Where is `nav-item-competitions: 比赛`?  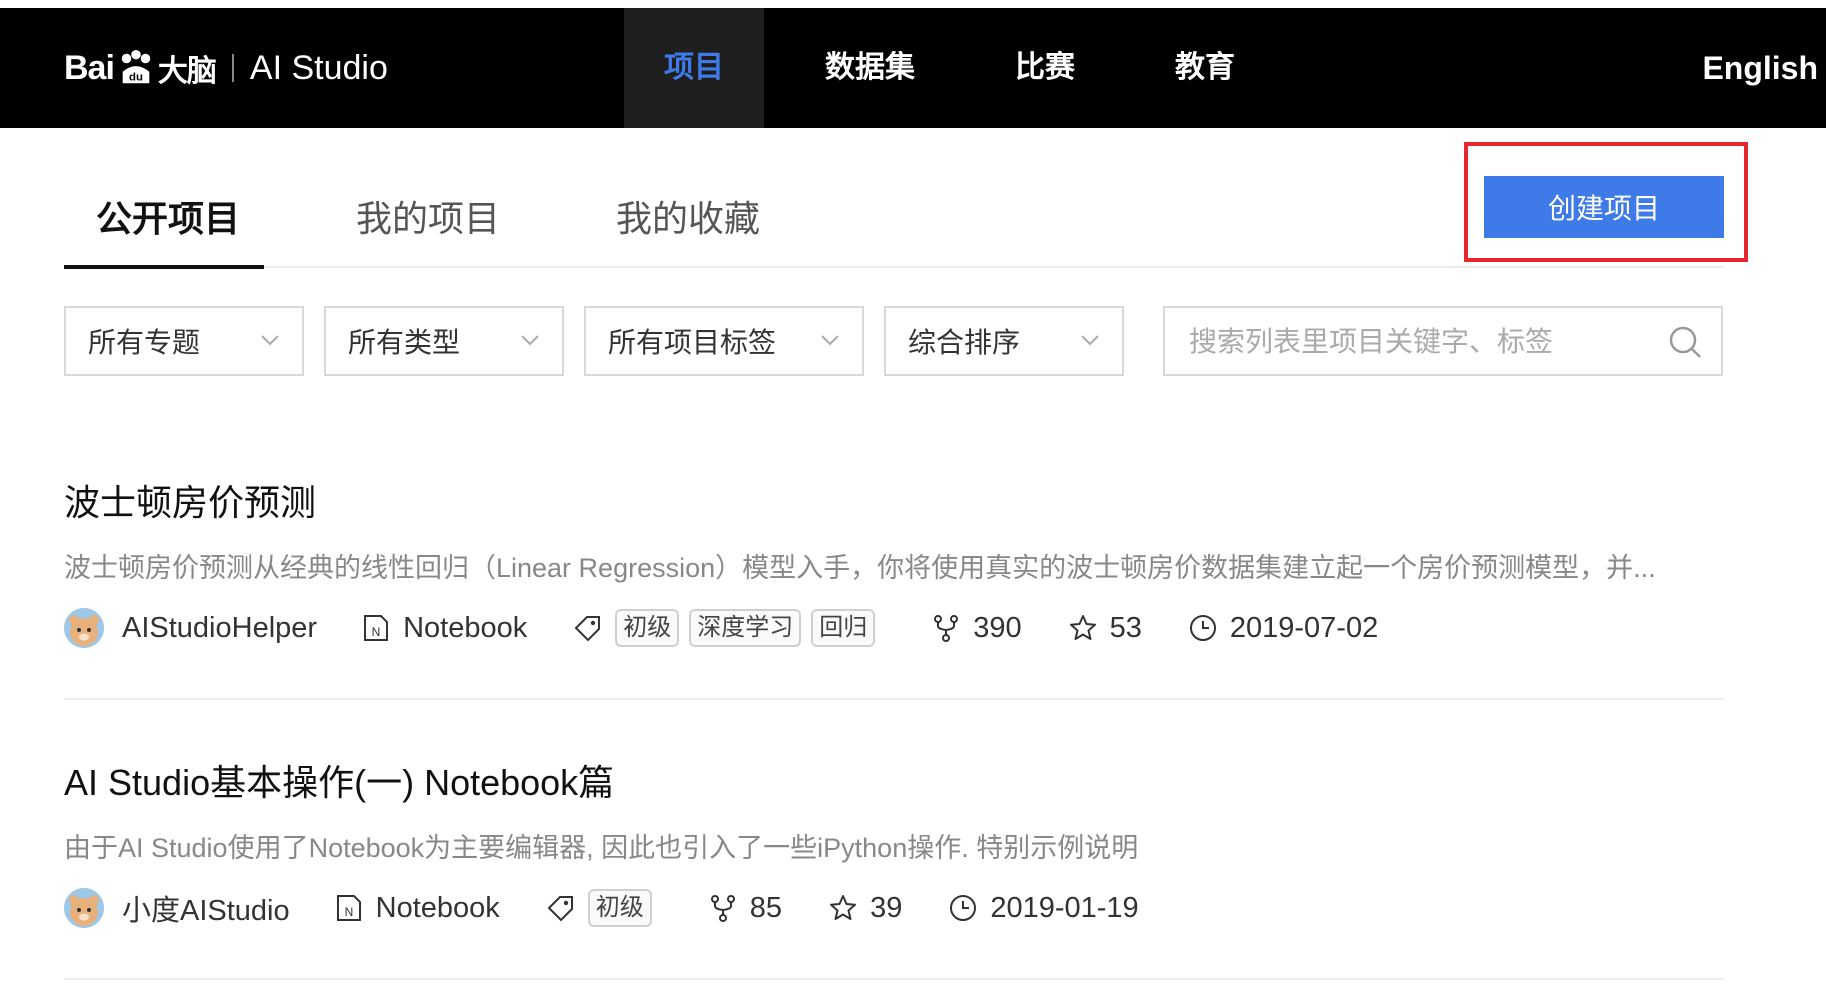 nav-item-competitions: 比赛 is located at coordinates (1045, 68).